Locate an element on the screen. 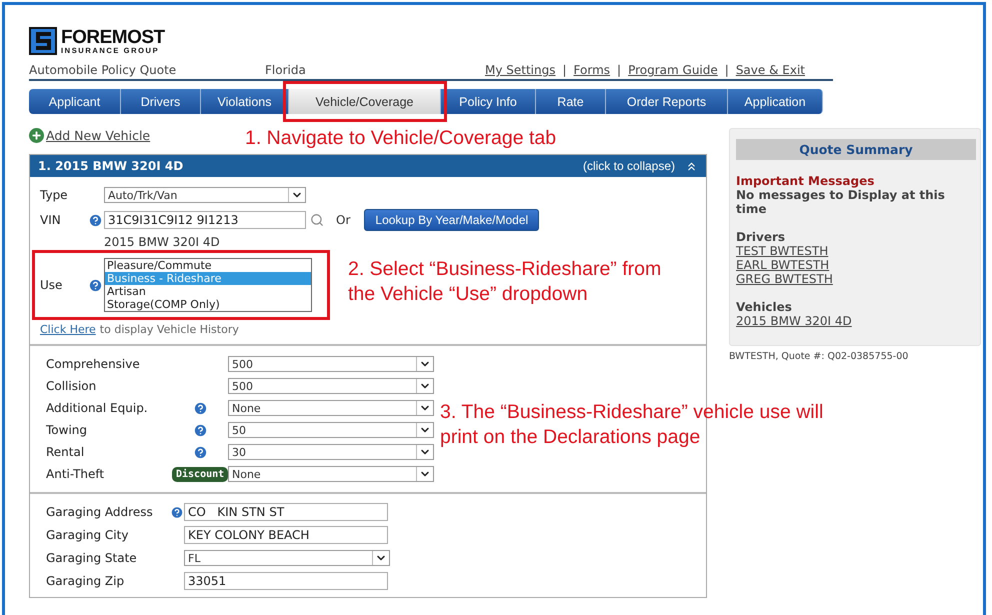  nav-tab: Order Reports is located at coordinates (667, 101).